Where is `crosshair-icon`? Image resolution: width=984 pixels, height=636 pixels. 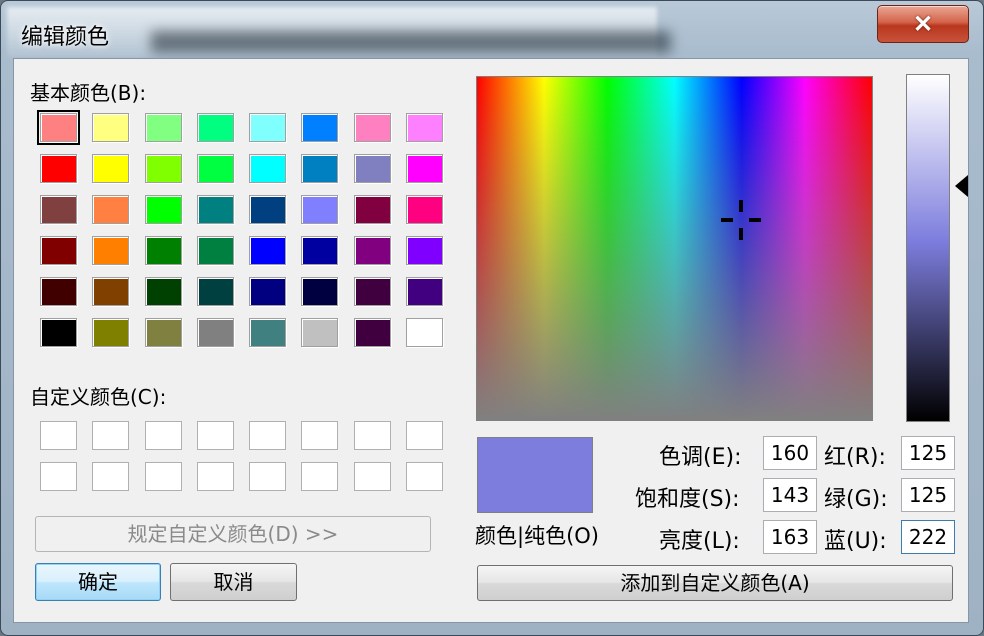
crosshair-icon is located at coordinates (741, 220).